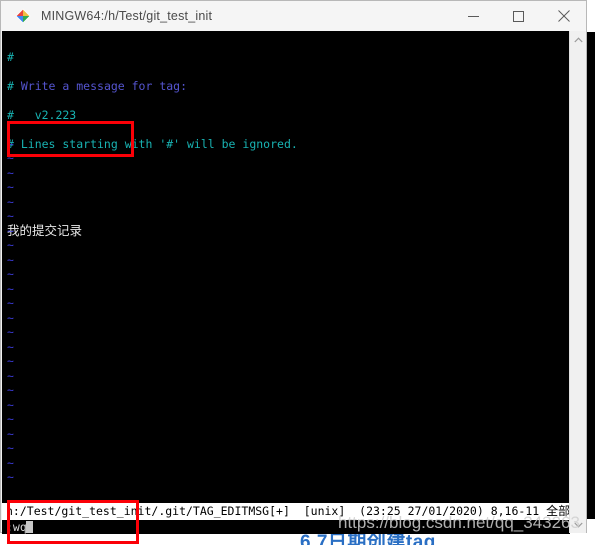 The height and width of the screenshot is (545, 595). I want to click on title-bar: MINGW64:/h/Test/git_test_init, so click(293, 16).